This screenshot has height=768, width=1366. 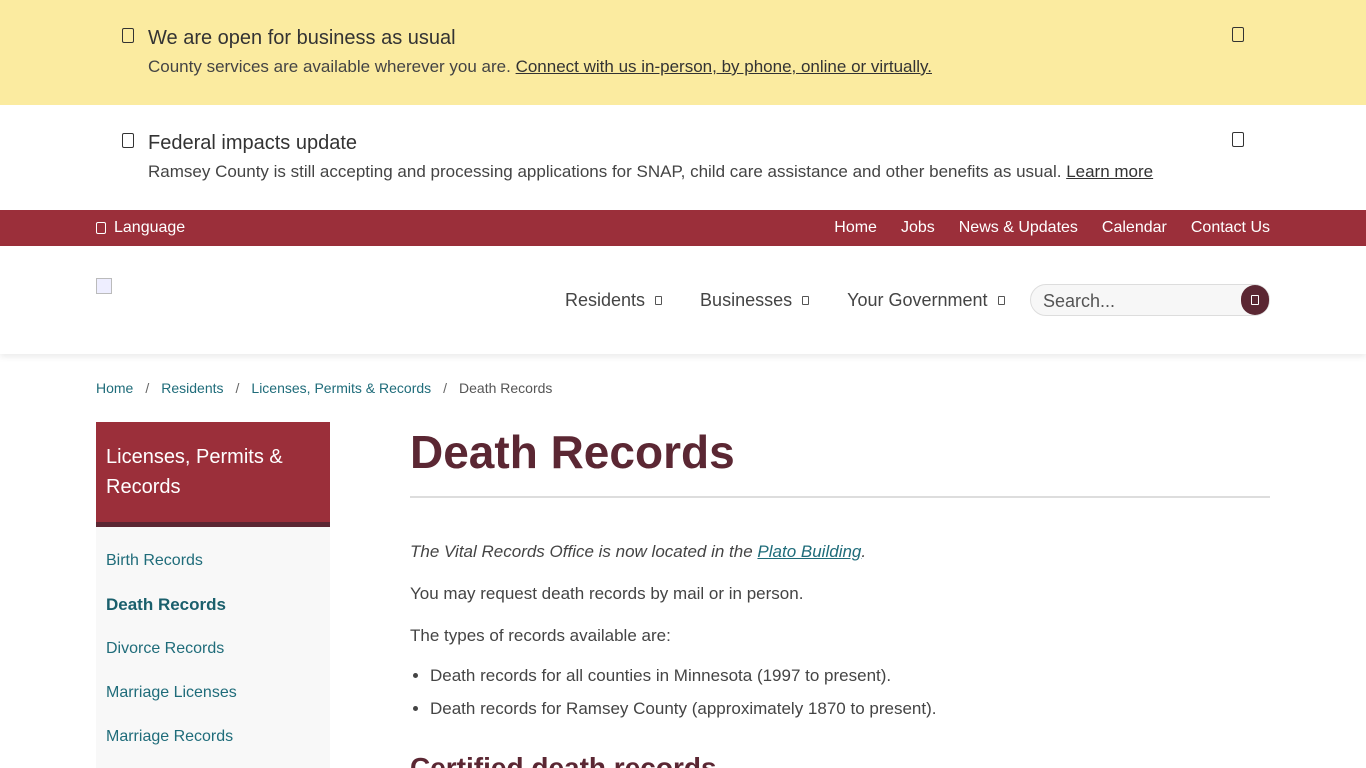 I want to click on utility-link-calendar: Calendar, so click(x=1134, y=228).